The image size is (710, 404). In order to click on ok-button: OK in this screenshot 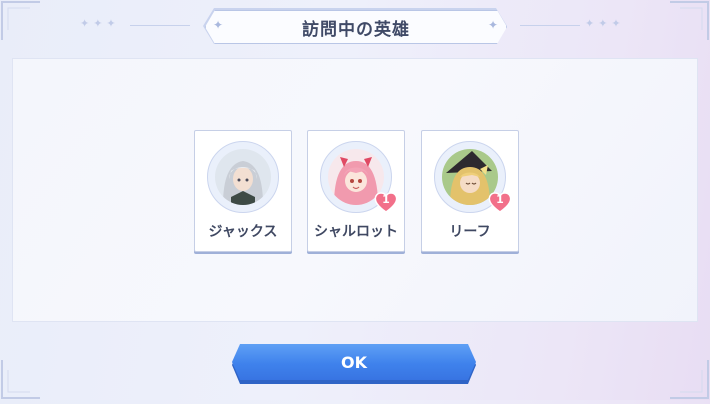, I will do `click(354, 362)`.